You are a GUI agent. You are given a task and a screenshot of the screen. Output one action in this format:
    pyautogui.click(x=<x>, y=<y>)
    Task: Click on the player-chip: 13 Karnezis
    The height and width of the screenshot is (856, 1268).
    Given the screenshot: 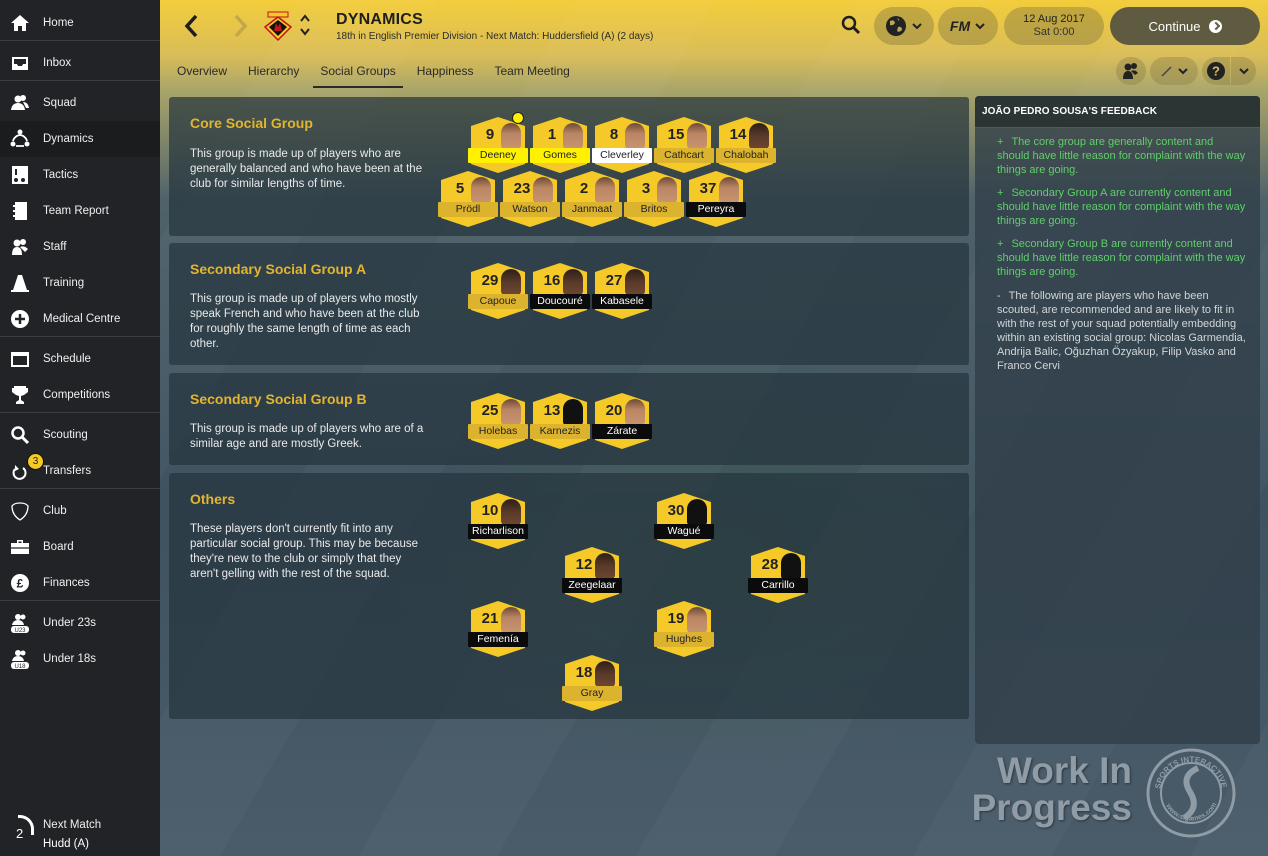 What is the action you would take?
    pyautogui.click(x=560, y=421)
    